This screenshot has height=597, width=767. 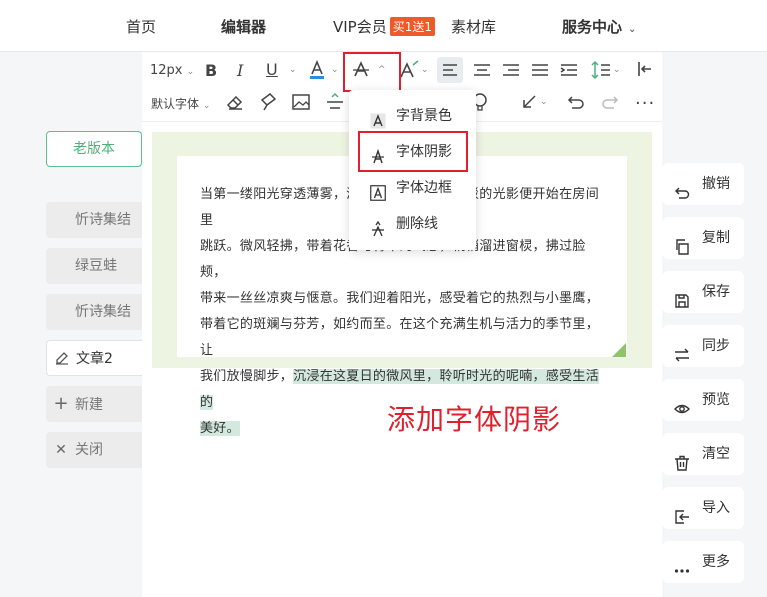 I want to click on more-label: 更多, so click(x=716, y=562).